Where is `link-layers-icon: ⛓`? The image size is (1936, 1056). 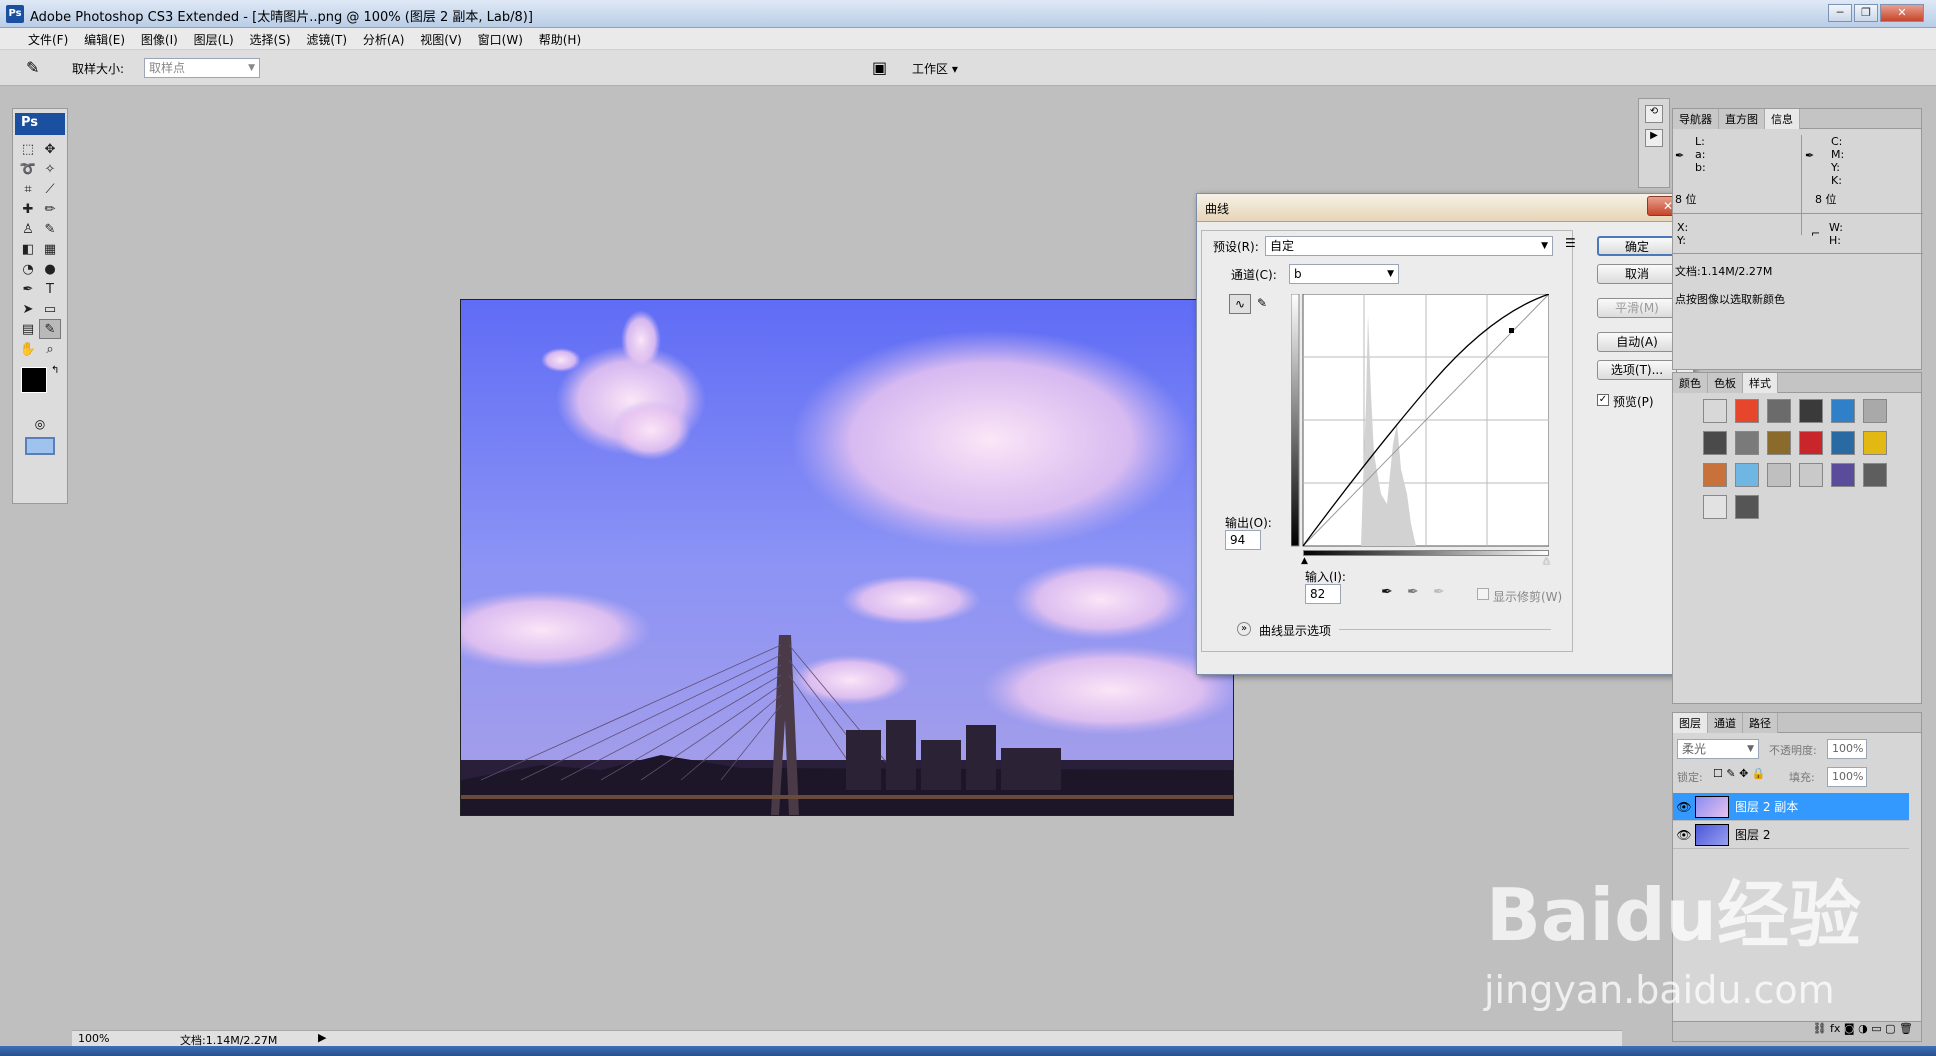
link-layers-icon: ⛓ is located at coordinates (1820, 1028).